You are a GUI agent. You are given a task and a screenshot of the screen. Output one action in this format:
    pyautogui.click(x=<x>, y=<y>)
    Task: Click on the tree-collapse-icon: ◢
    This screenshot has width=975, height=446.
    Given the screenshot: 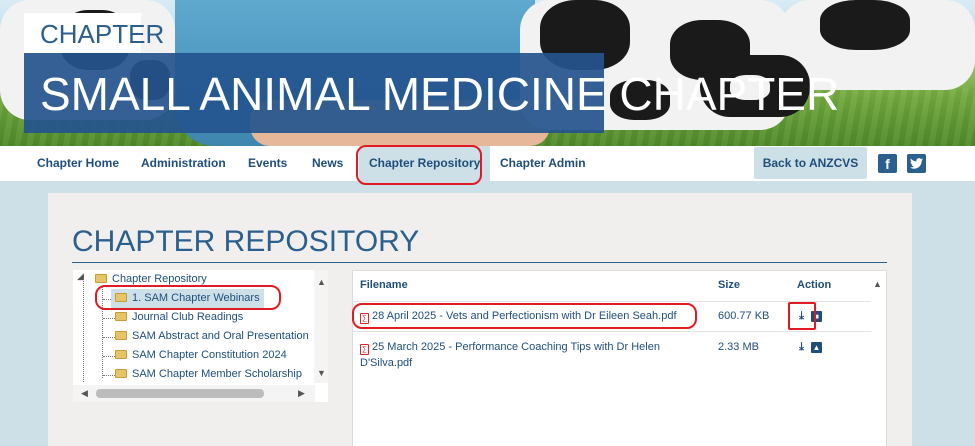 What is the action you would take?
    pyautogui.click(x=80, y=276)
    